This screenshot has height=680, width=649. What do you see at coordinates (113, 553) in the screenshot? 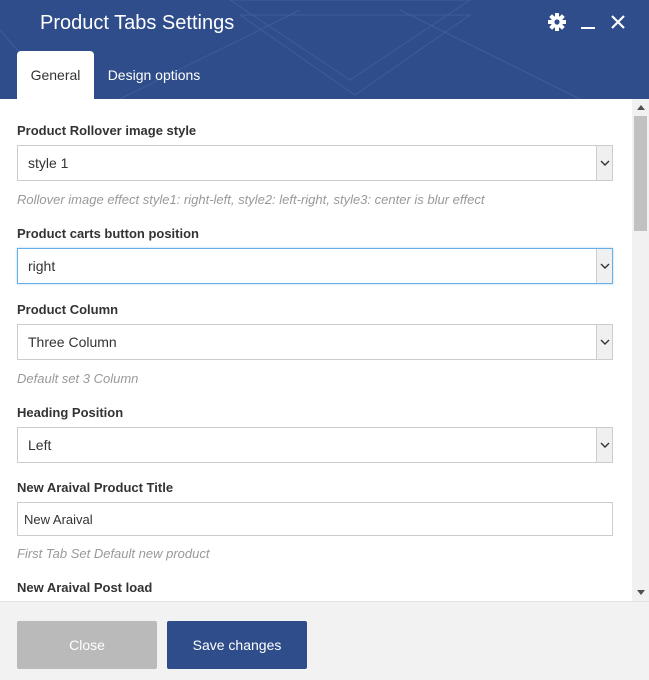
I see `new-arrival-title-help: First Tab Set Default new product` at bounding box center [113, 553].